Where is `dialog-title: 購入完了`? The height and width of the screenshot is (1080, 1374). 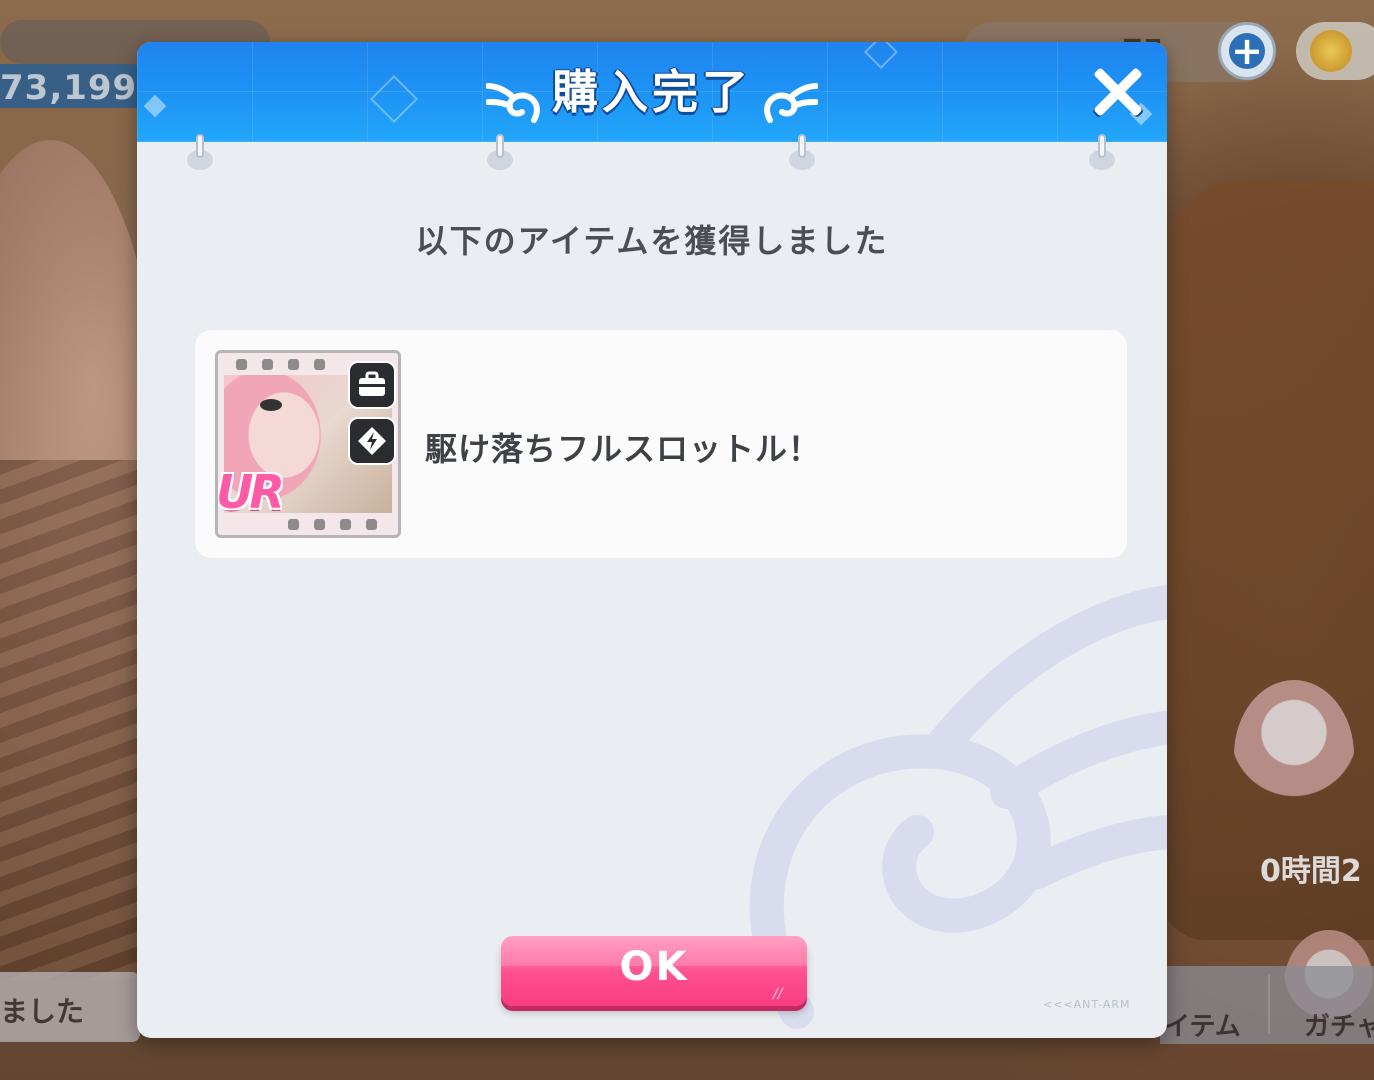
dialog-title: 購入完了 is located at coordinates (652, 92).